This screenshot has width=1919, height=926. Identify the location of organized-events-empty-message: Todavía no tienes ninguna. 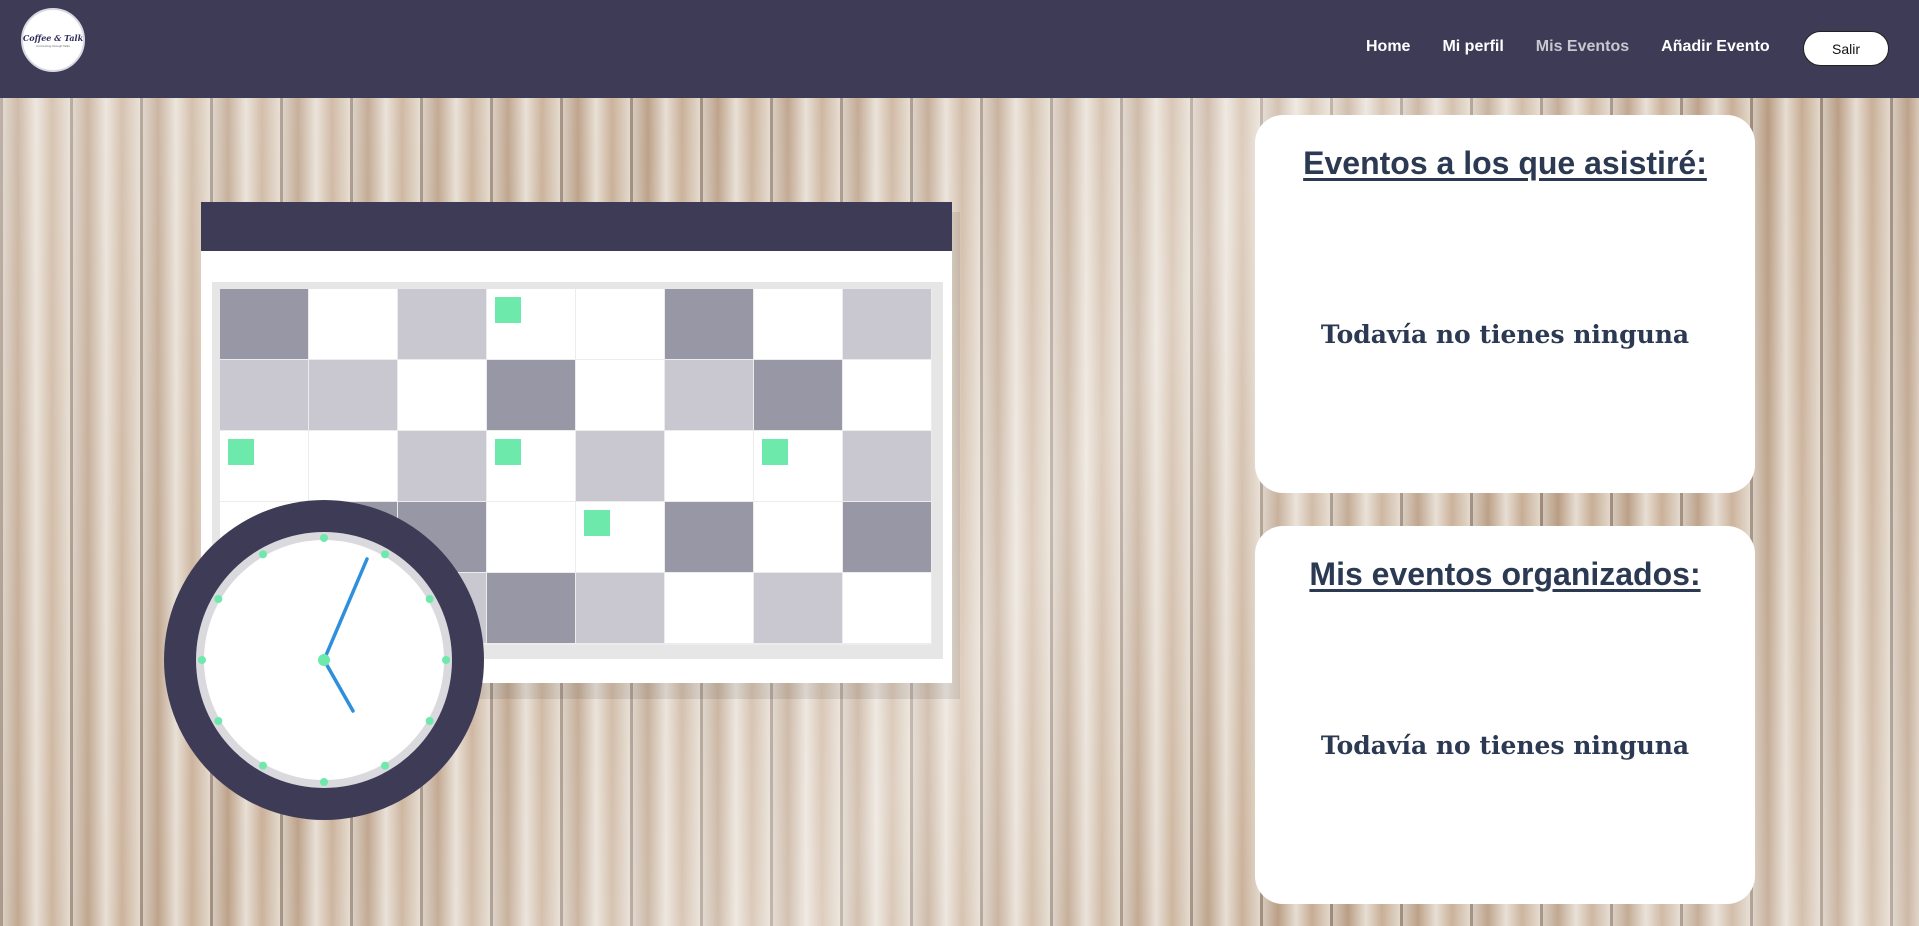
(1505, 745).